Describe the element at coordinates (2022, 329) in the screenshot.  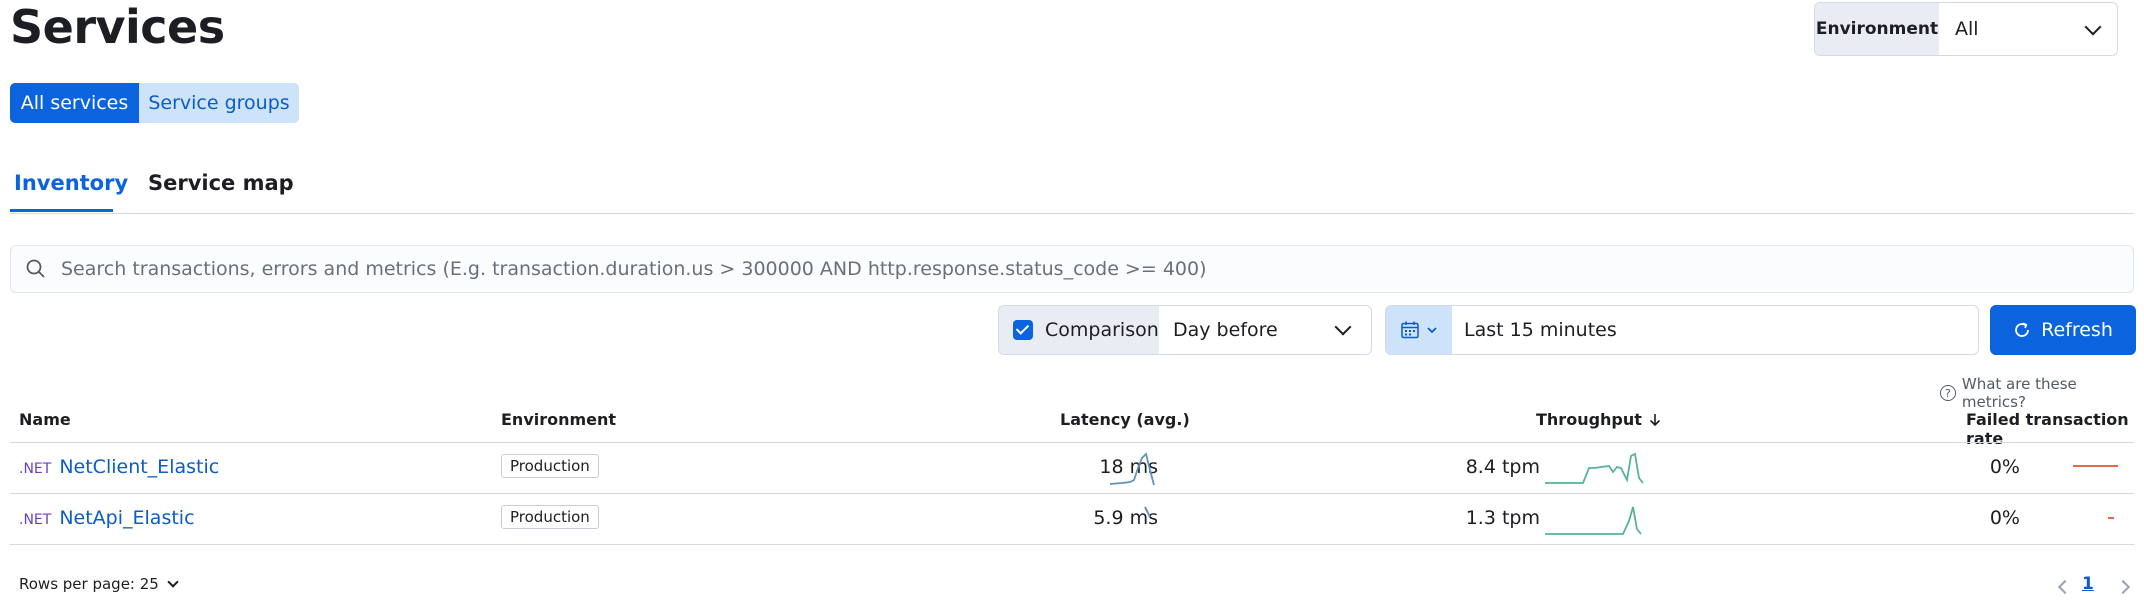
I see `refresh-icon` at that location.